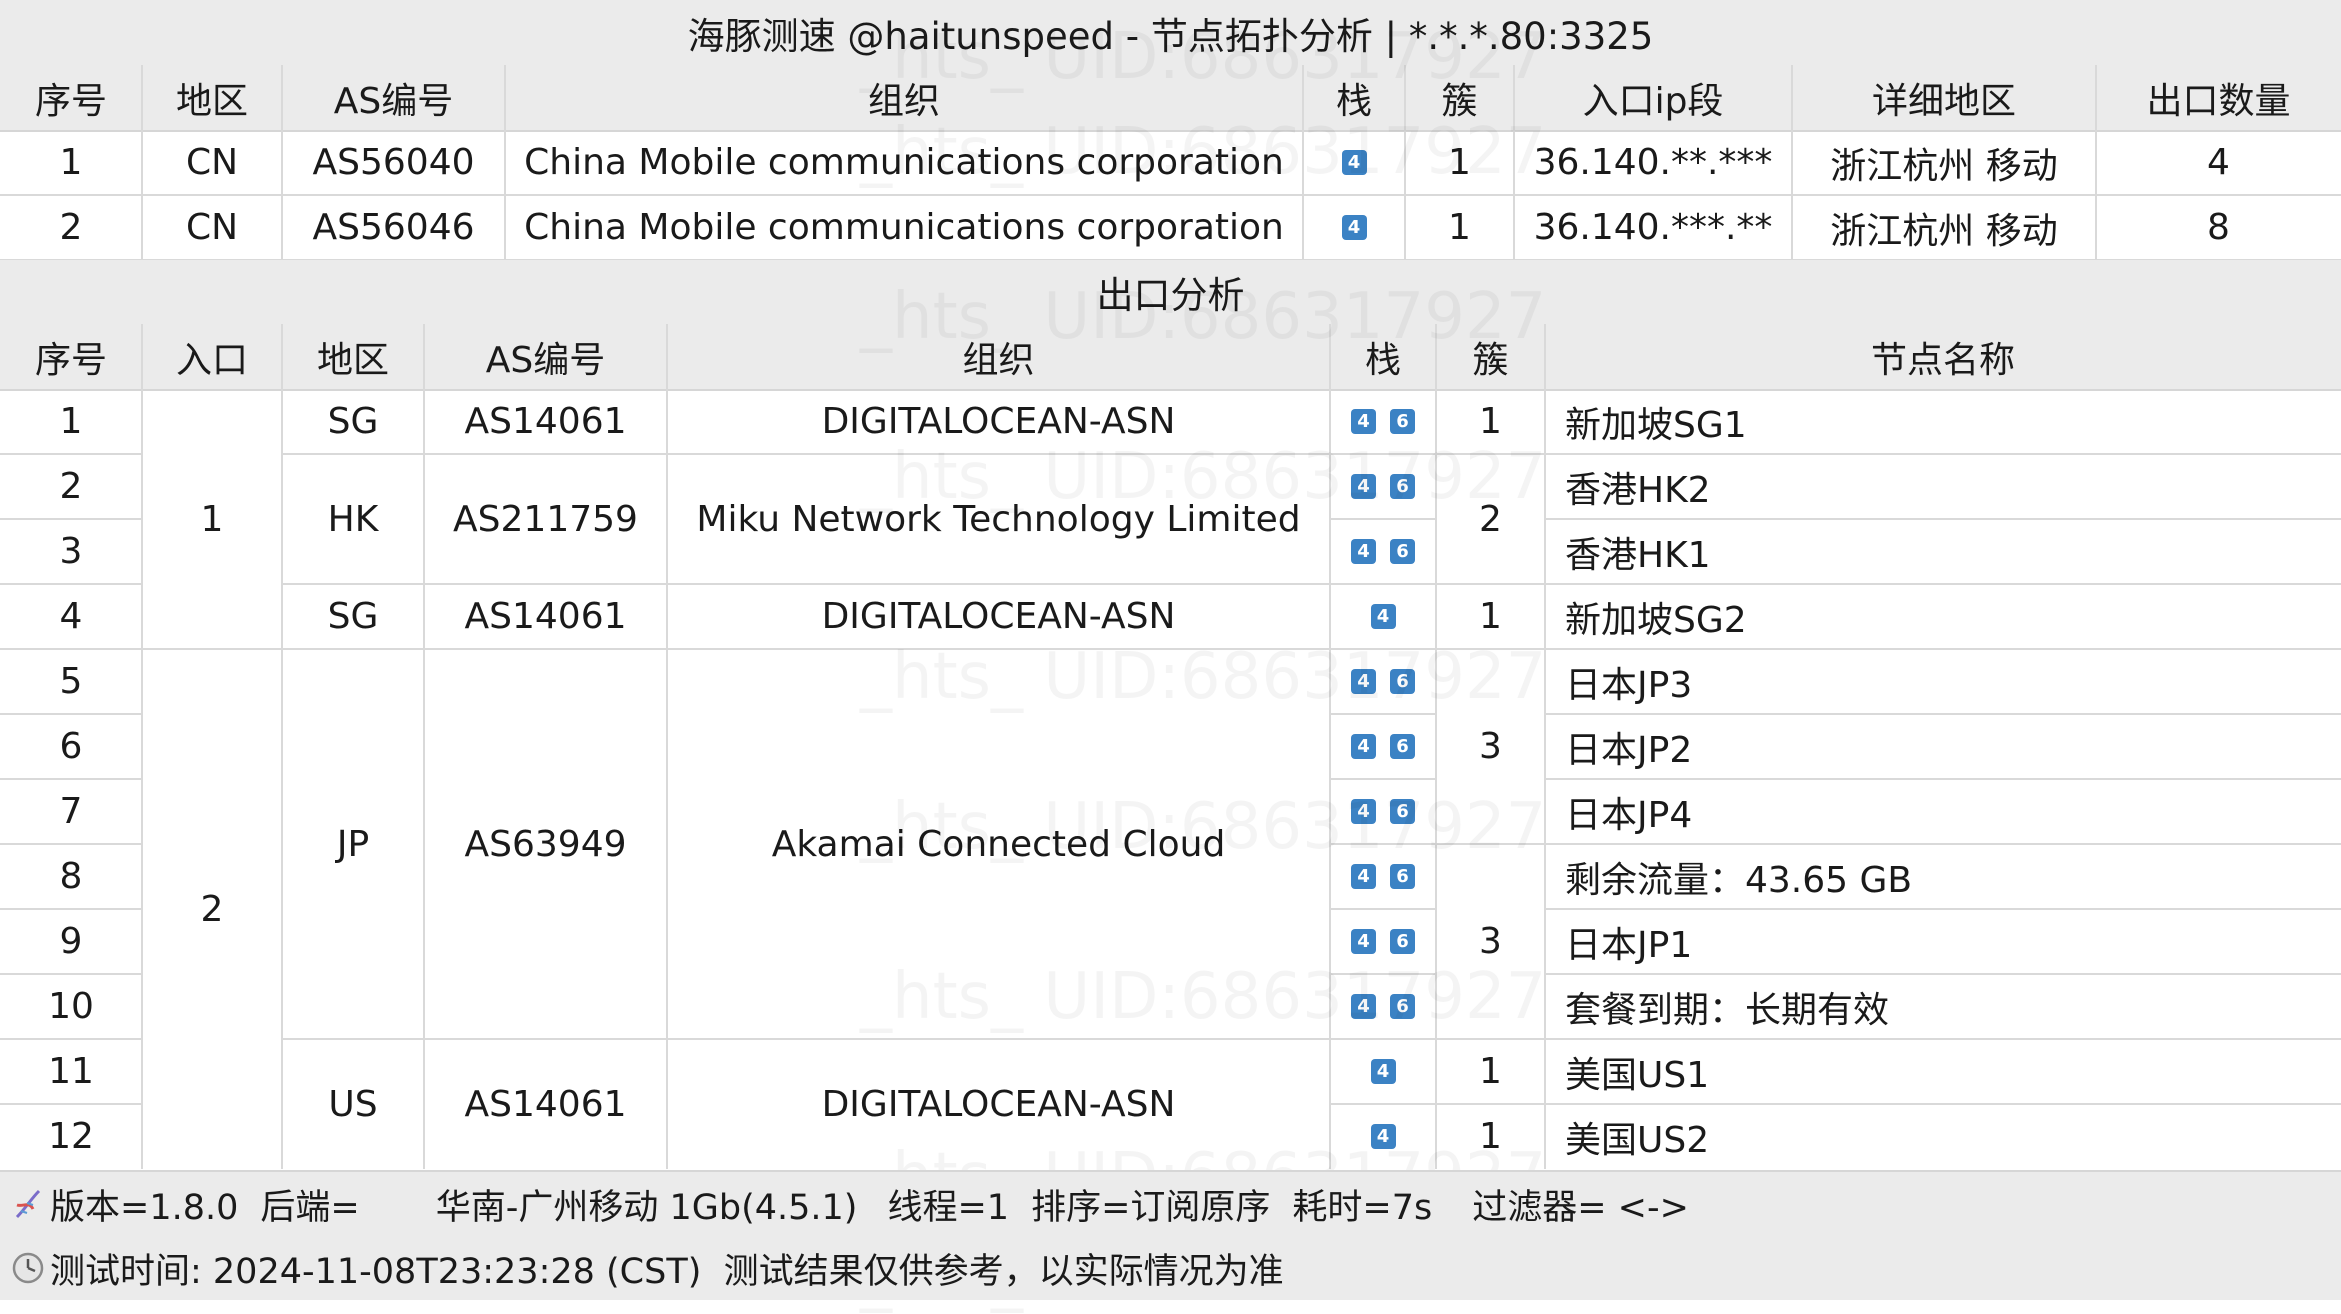 The image size is (2341, 1314). I want to click on as-number: AS56046, so click(393, 227).